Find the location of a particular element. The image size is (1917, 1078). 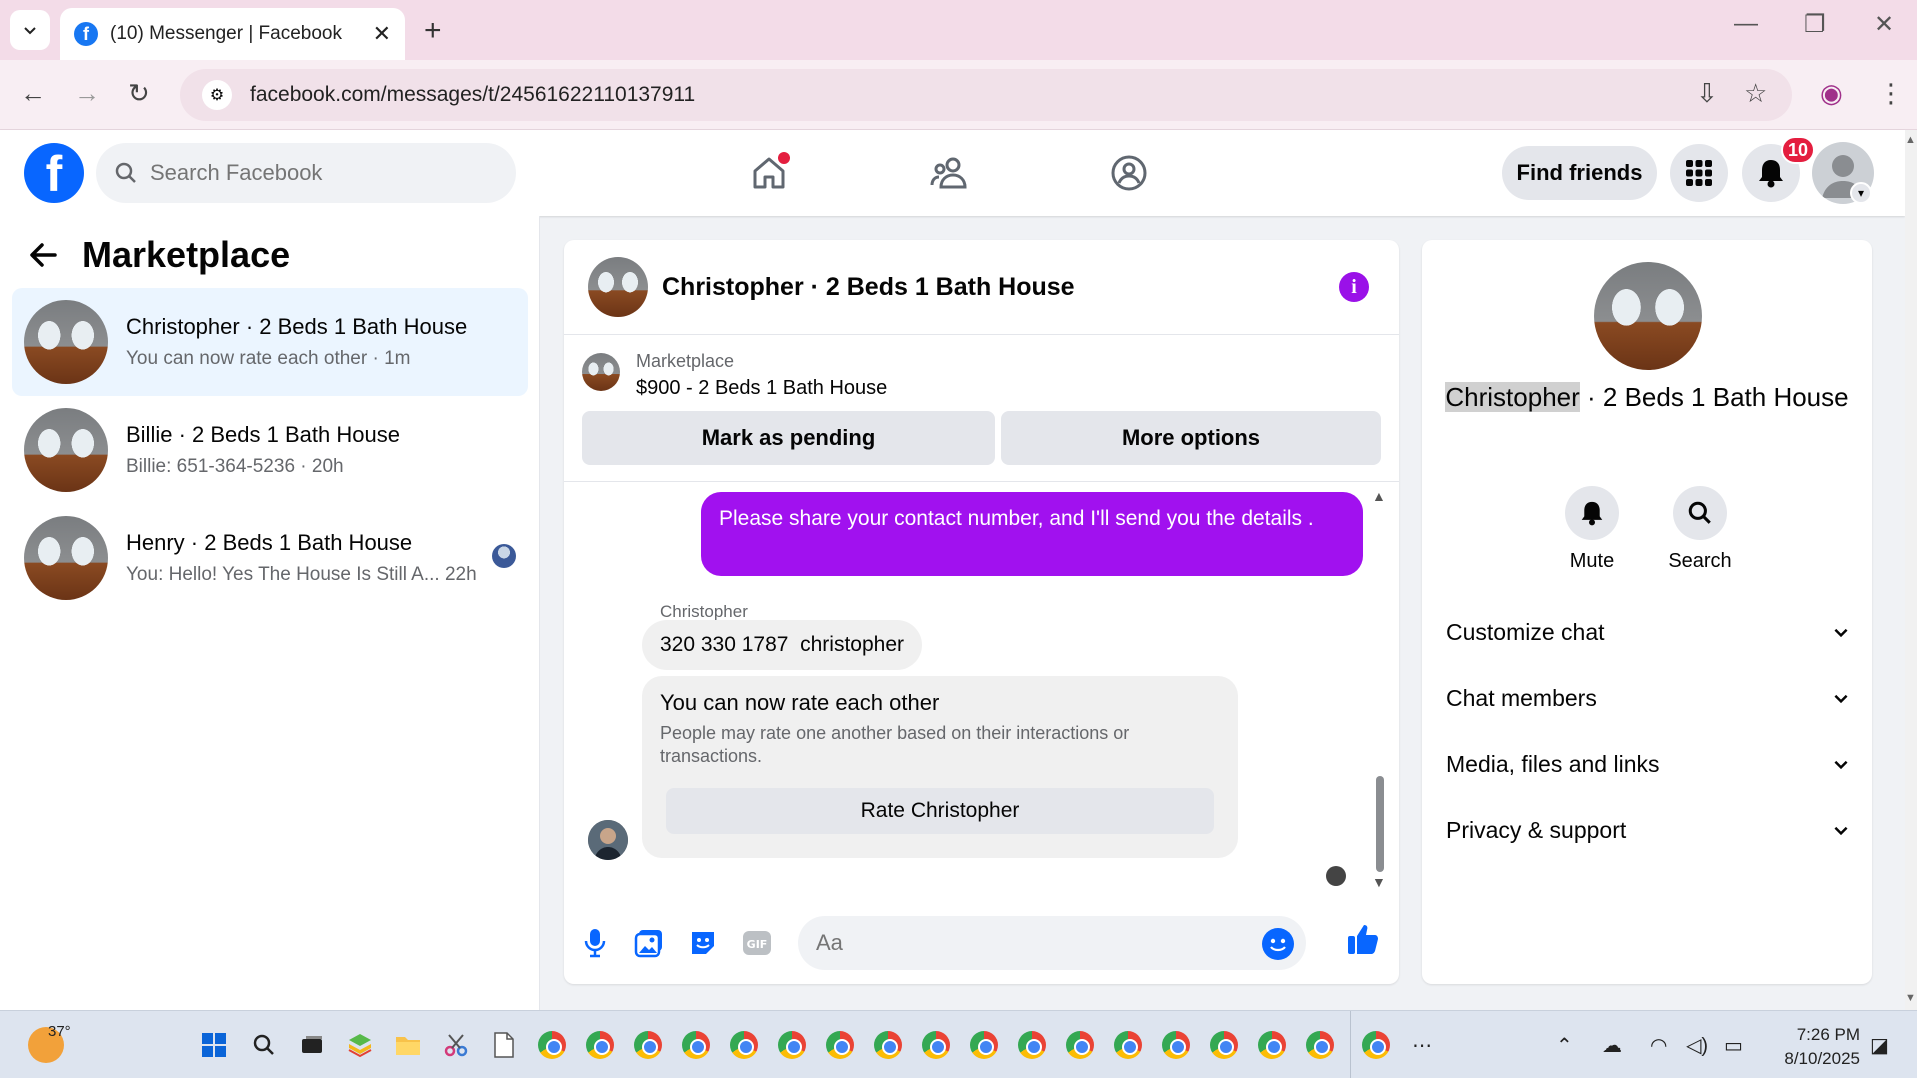

section-media-files-links: Media, files and links is located at coordinates (1648, 764).